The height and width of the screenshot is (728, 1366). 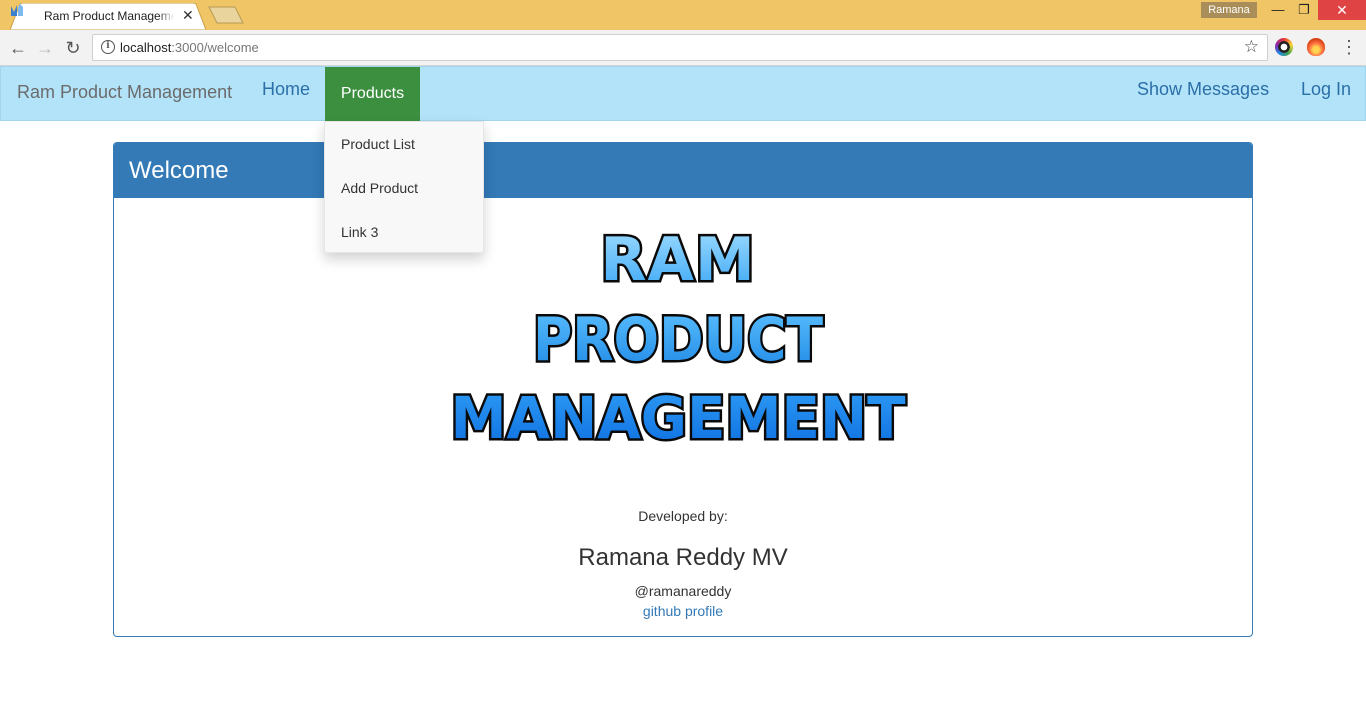 What do you see at coordinates (359, 232) in the screenshot?
I see `dropdown-item-link-3: Link 3` at bounding box center [359, 232].